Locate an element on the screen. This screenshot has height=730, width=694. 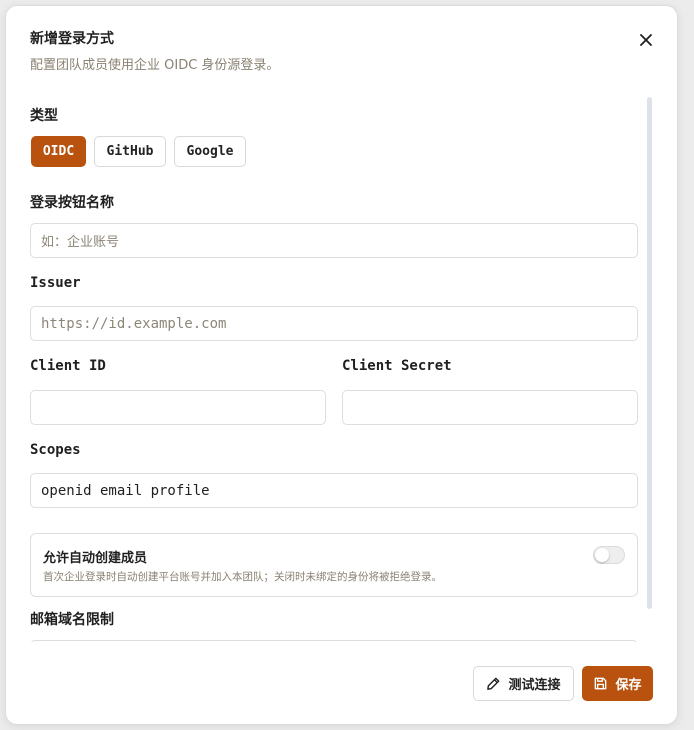
button-name-label: 登录按钮名称 is located at coordinates (72, 203).